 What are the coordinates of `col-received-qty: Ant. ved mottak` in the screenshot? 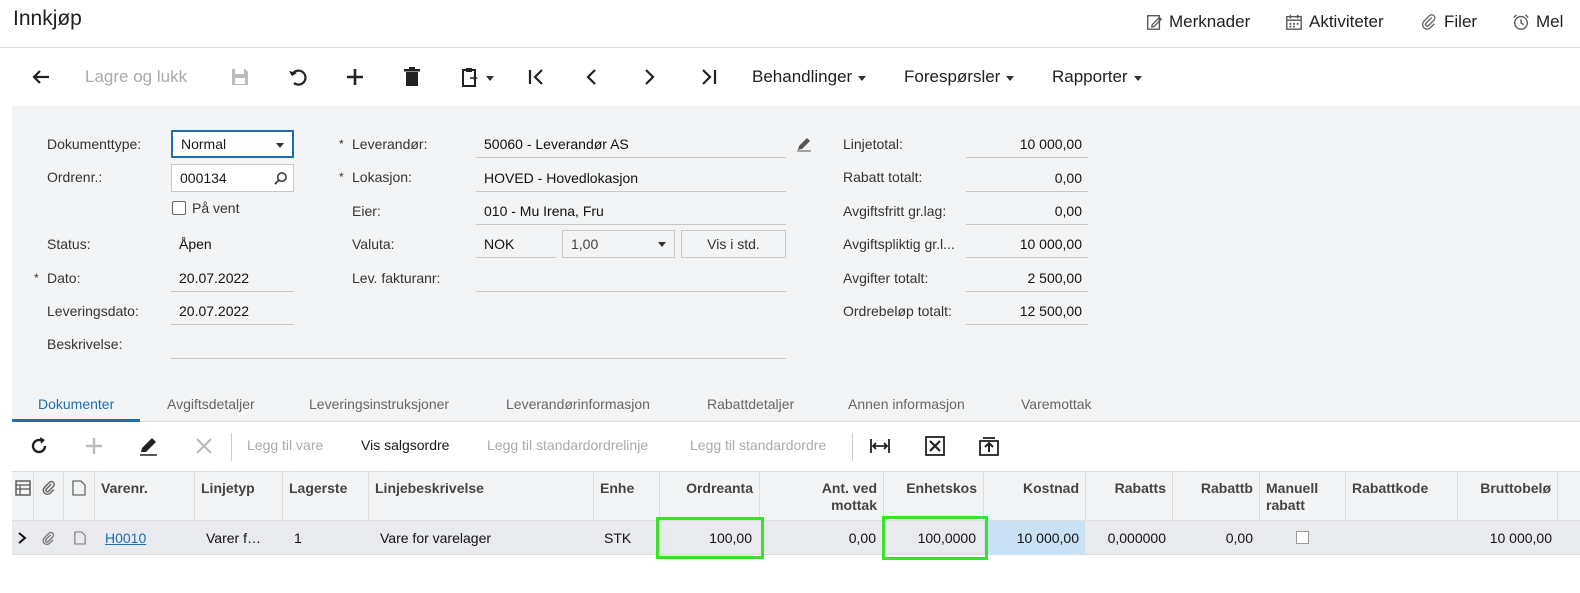 It's located at (822, 497).